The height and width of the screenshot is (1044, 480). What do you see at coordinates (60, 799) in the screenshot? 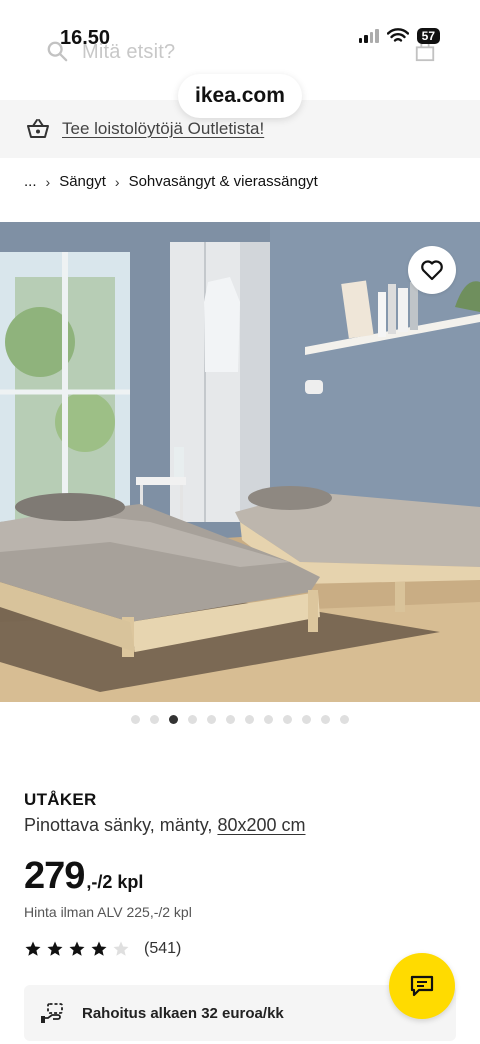
I see `product-name: UTÅKER` at bounding box center [60, 799].